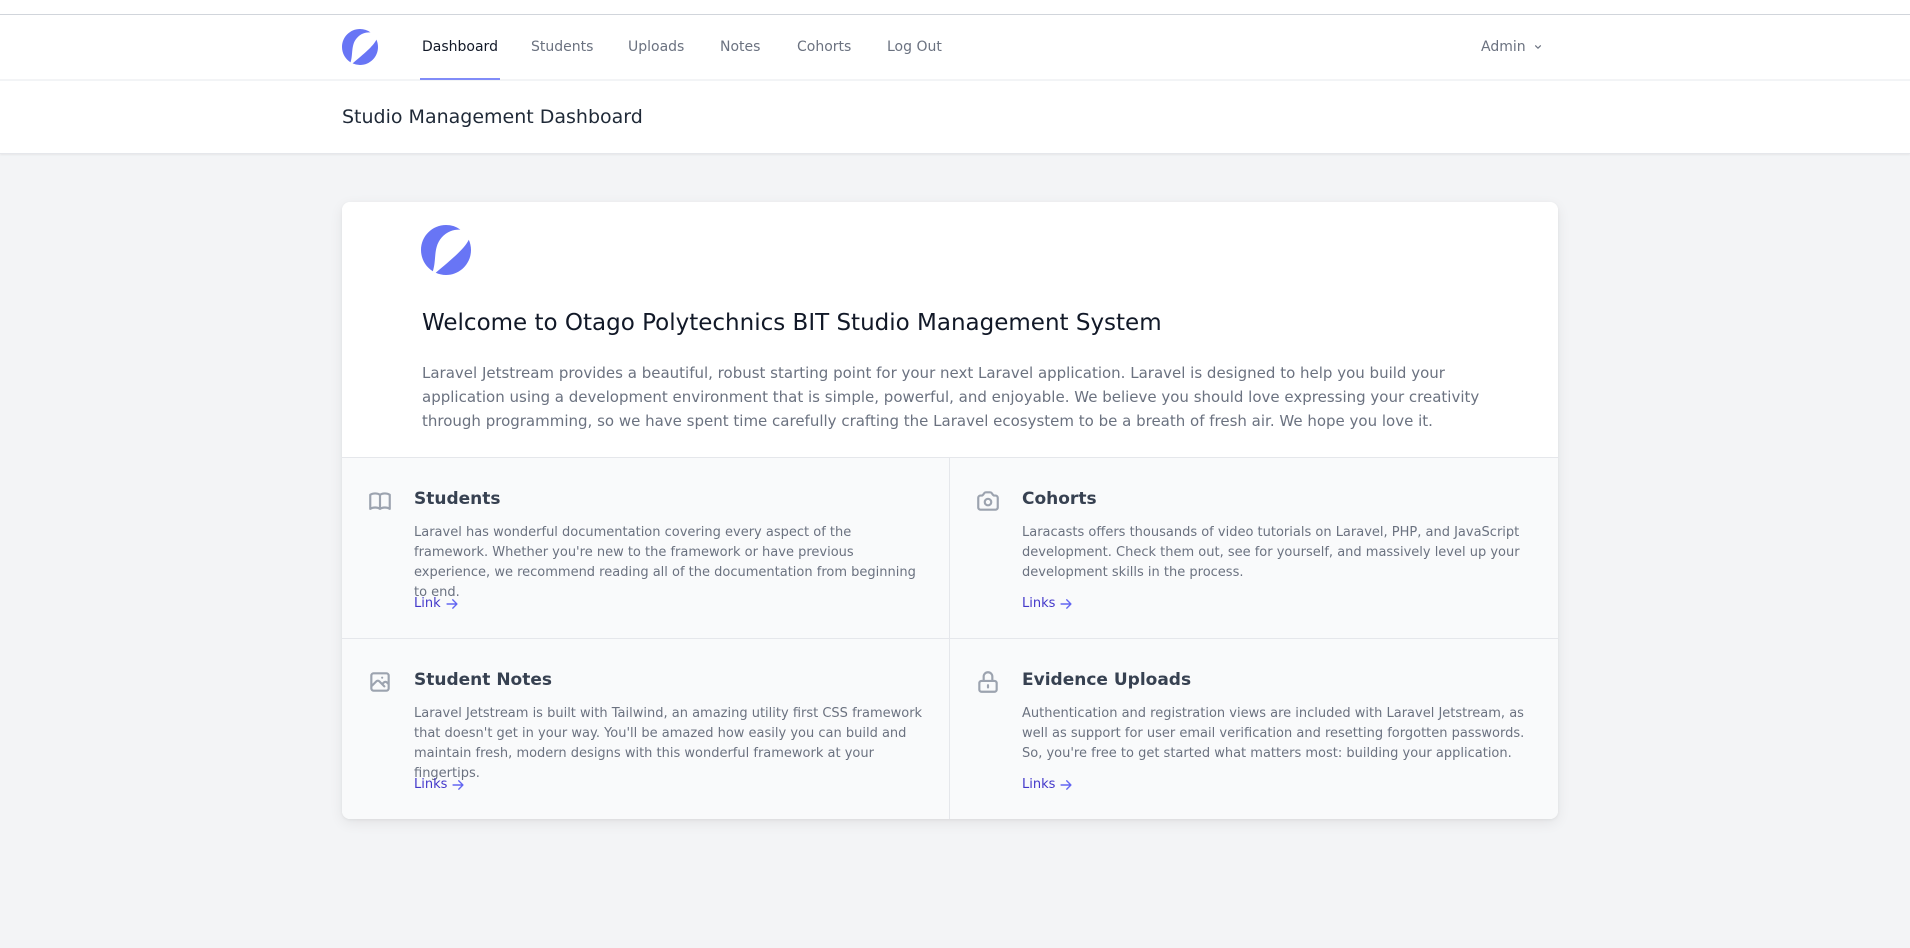 Image resolution: width=1910 pixels, height=948 pixels. I want to click on user-name: Admin, so click(1503, 47).